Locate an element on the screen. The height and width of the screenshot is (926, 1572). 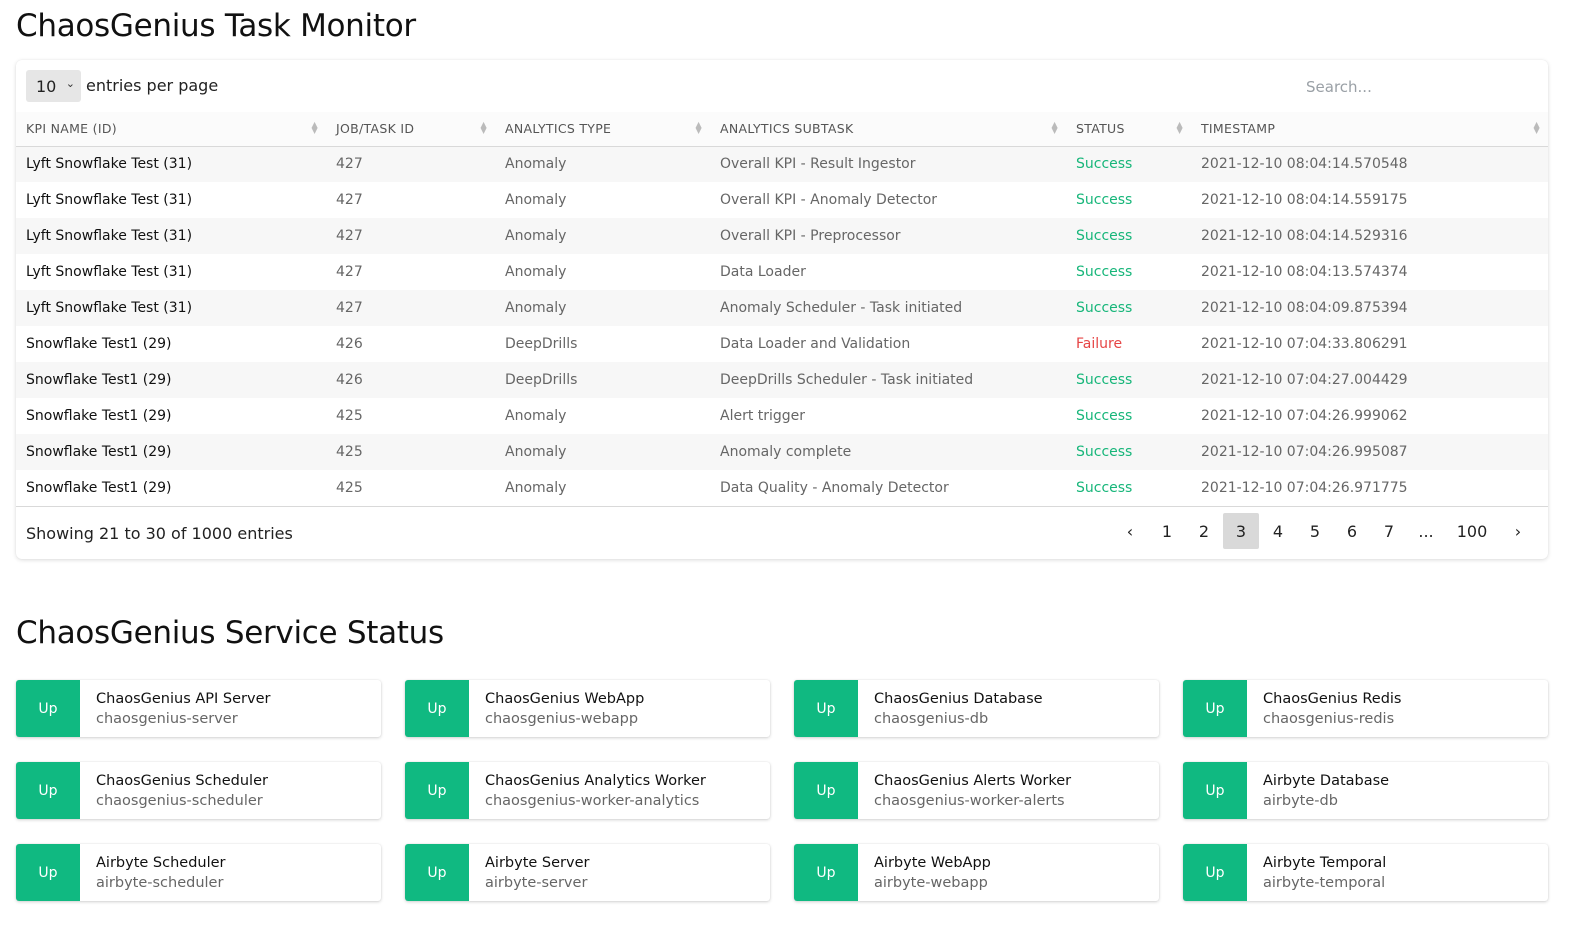
entries-per-page-select: 10 ⌄ is located at coordinates (53, 86).